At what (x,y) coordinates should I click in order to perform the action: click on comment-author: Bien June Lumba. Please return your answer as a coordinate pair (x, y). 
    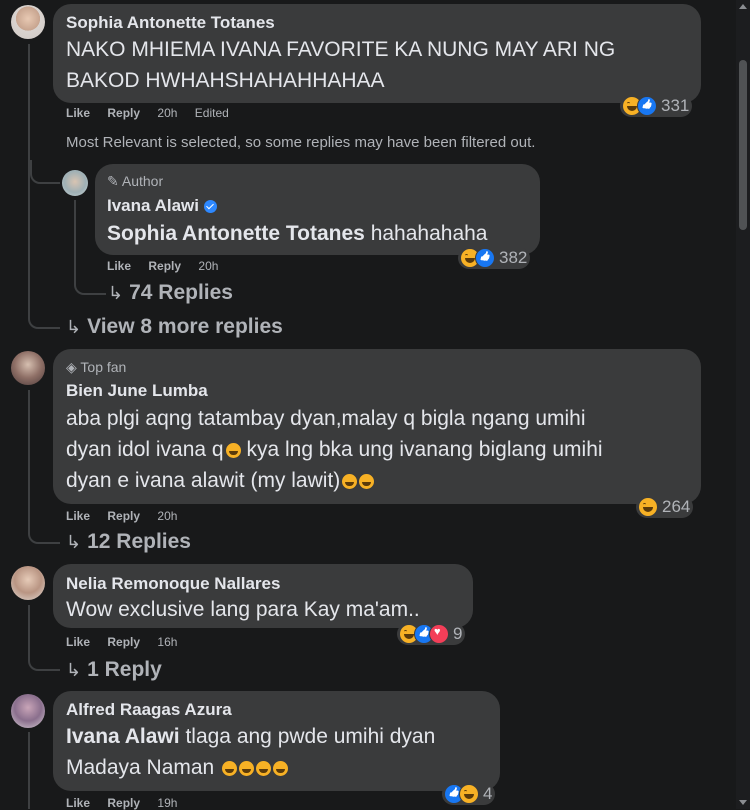
    Looking at the image, I should click on (137, 391).